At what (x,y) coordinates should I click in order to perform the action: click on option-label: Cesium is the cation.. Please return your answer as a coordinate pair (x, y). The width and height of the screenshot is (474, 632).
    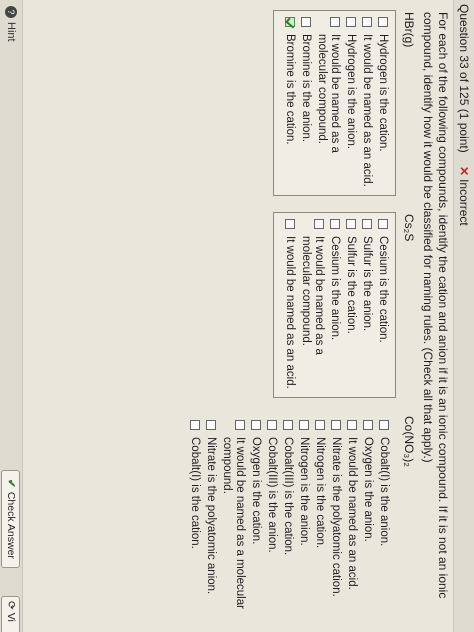
    Looking at the image, I should click on (383, 289).